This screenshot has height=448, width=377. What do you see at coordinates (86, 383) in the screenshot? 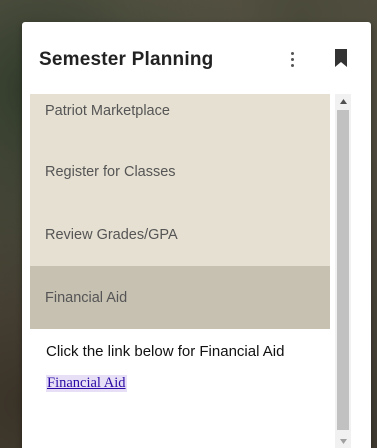
I see `financial-aid-link: Financial Aid` at bounding box center [86, 383].